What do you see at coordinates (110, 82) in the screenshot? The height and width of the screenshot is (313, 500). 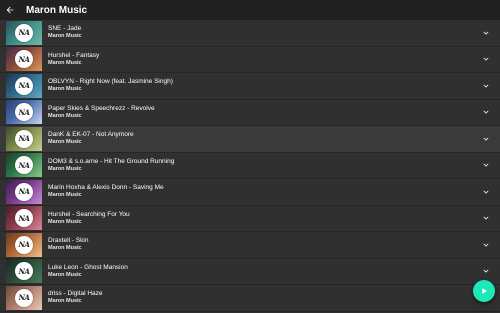 I see `track-title: OBLVYN - Right Now (feat. Jasmine Singh)` at bounding box center [110, 82].